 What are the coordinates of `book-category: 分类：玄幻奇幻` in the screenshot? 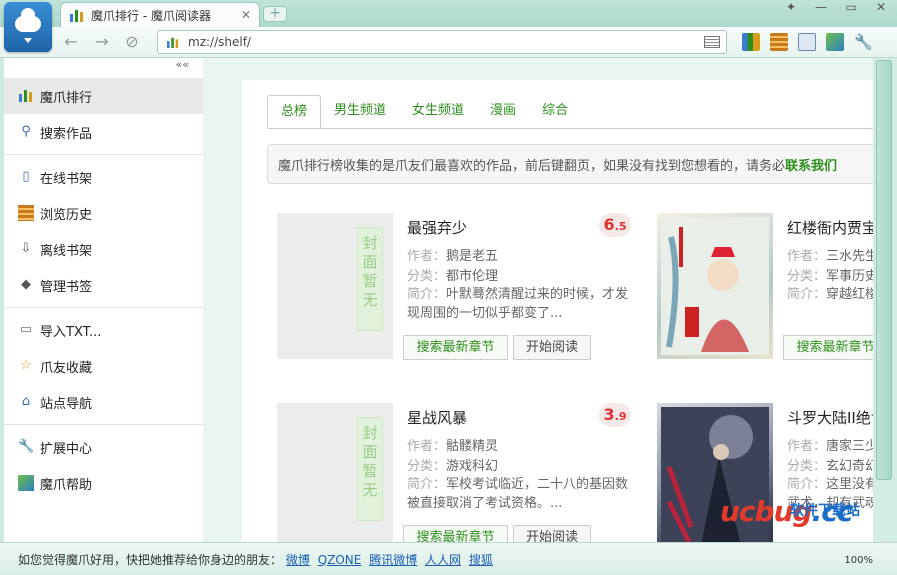 It's located at (830, 466).